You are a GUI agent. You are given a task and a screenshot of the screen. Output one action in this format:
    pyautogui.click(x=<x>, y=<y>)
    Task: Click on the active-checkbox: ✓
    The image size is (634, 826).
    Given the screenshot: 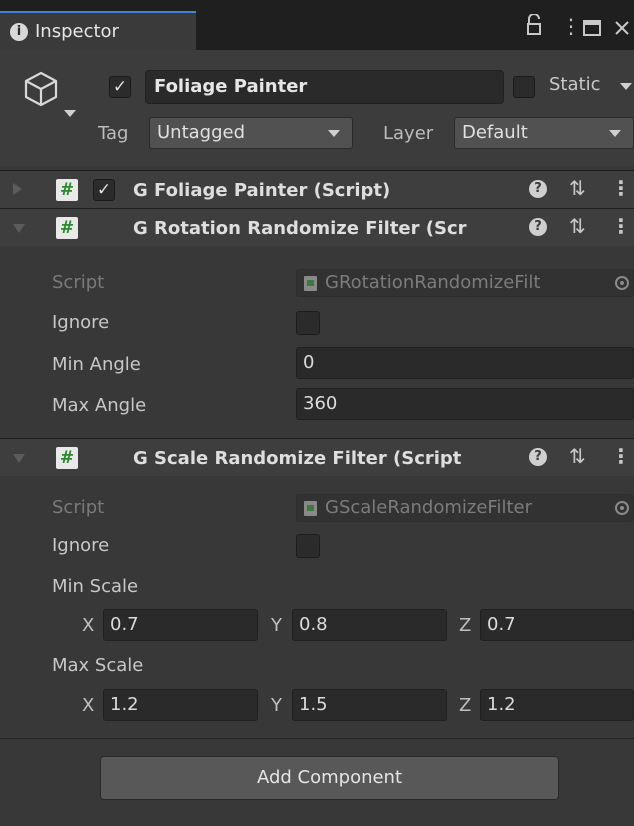 What is the action you would take?
    pyautogui.click(x=120, y=87)
    